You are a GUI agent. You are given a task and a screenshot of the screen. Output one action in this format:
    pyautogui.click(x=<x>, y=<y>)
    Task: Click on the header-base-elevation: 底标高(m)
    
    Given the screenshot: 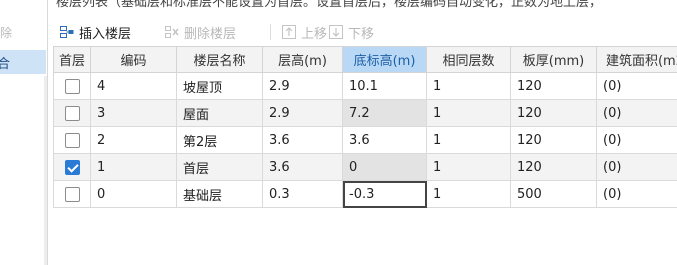 What is the action you would take?
    pyautogui.click(x=384, y=59)
    